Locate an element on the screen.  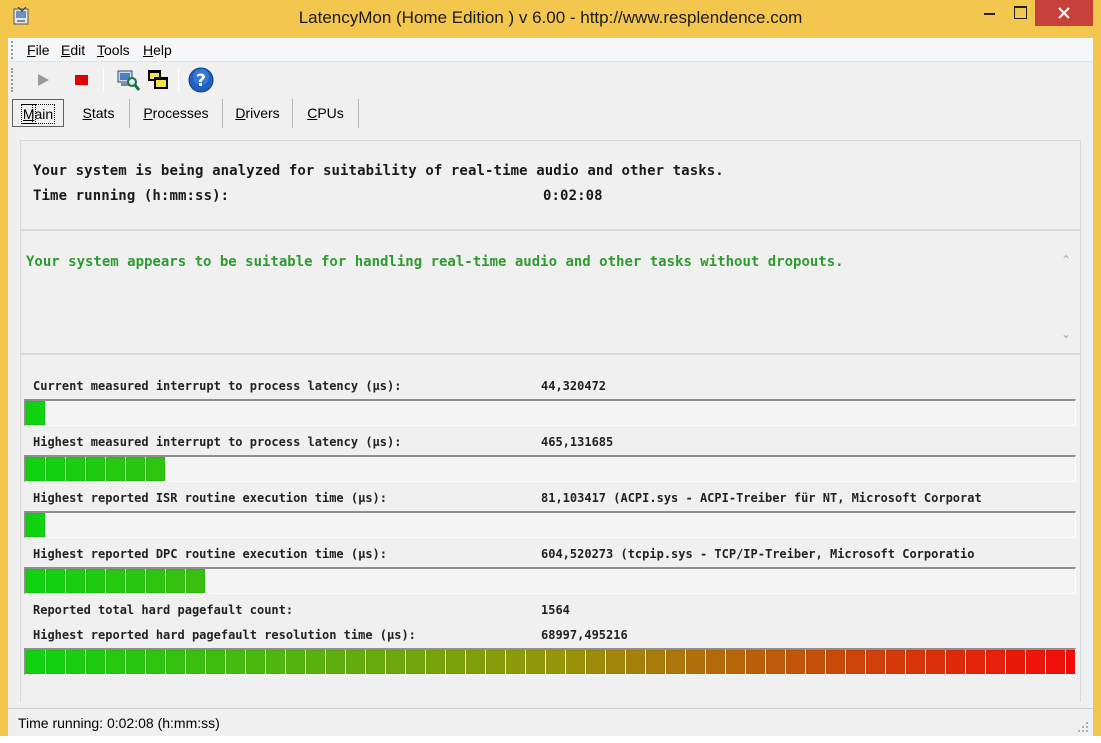
analyze-icon is located at coordinates (128, 80).